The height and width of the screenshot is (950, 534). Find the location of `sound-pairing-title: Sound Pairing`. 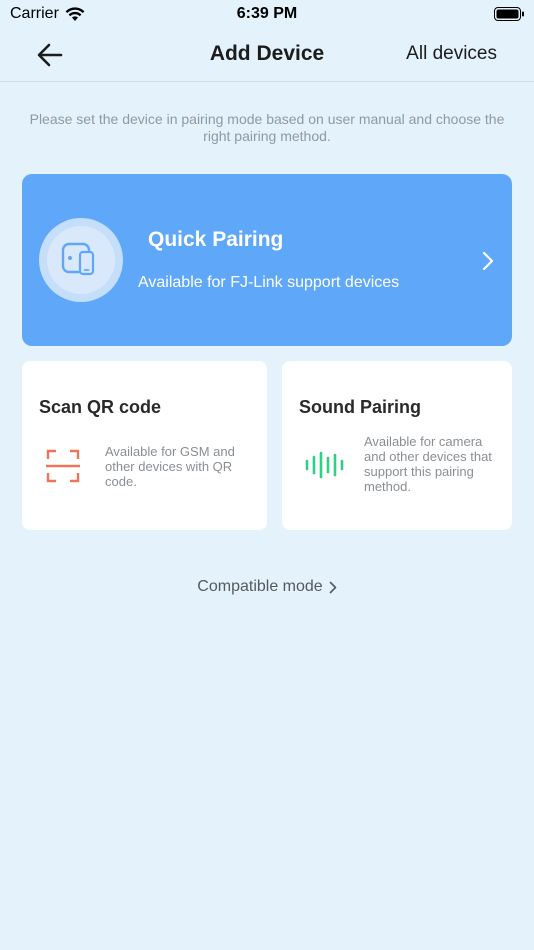

sound-pairing-title: Sound Pairing is located at coordinates (360, 407).